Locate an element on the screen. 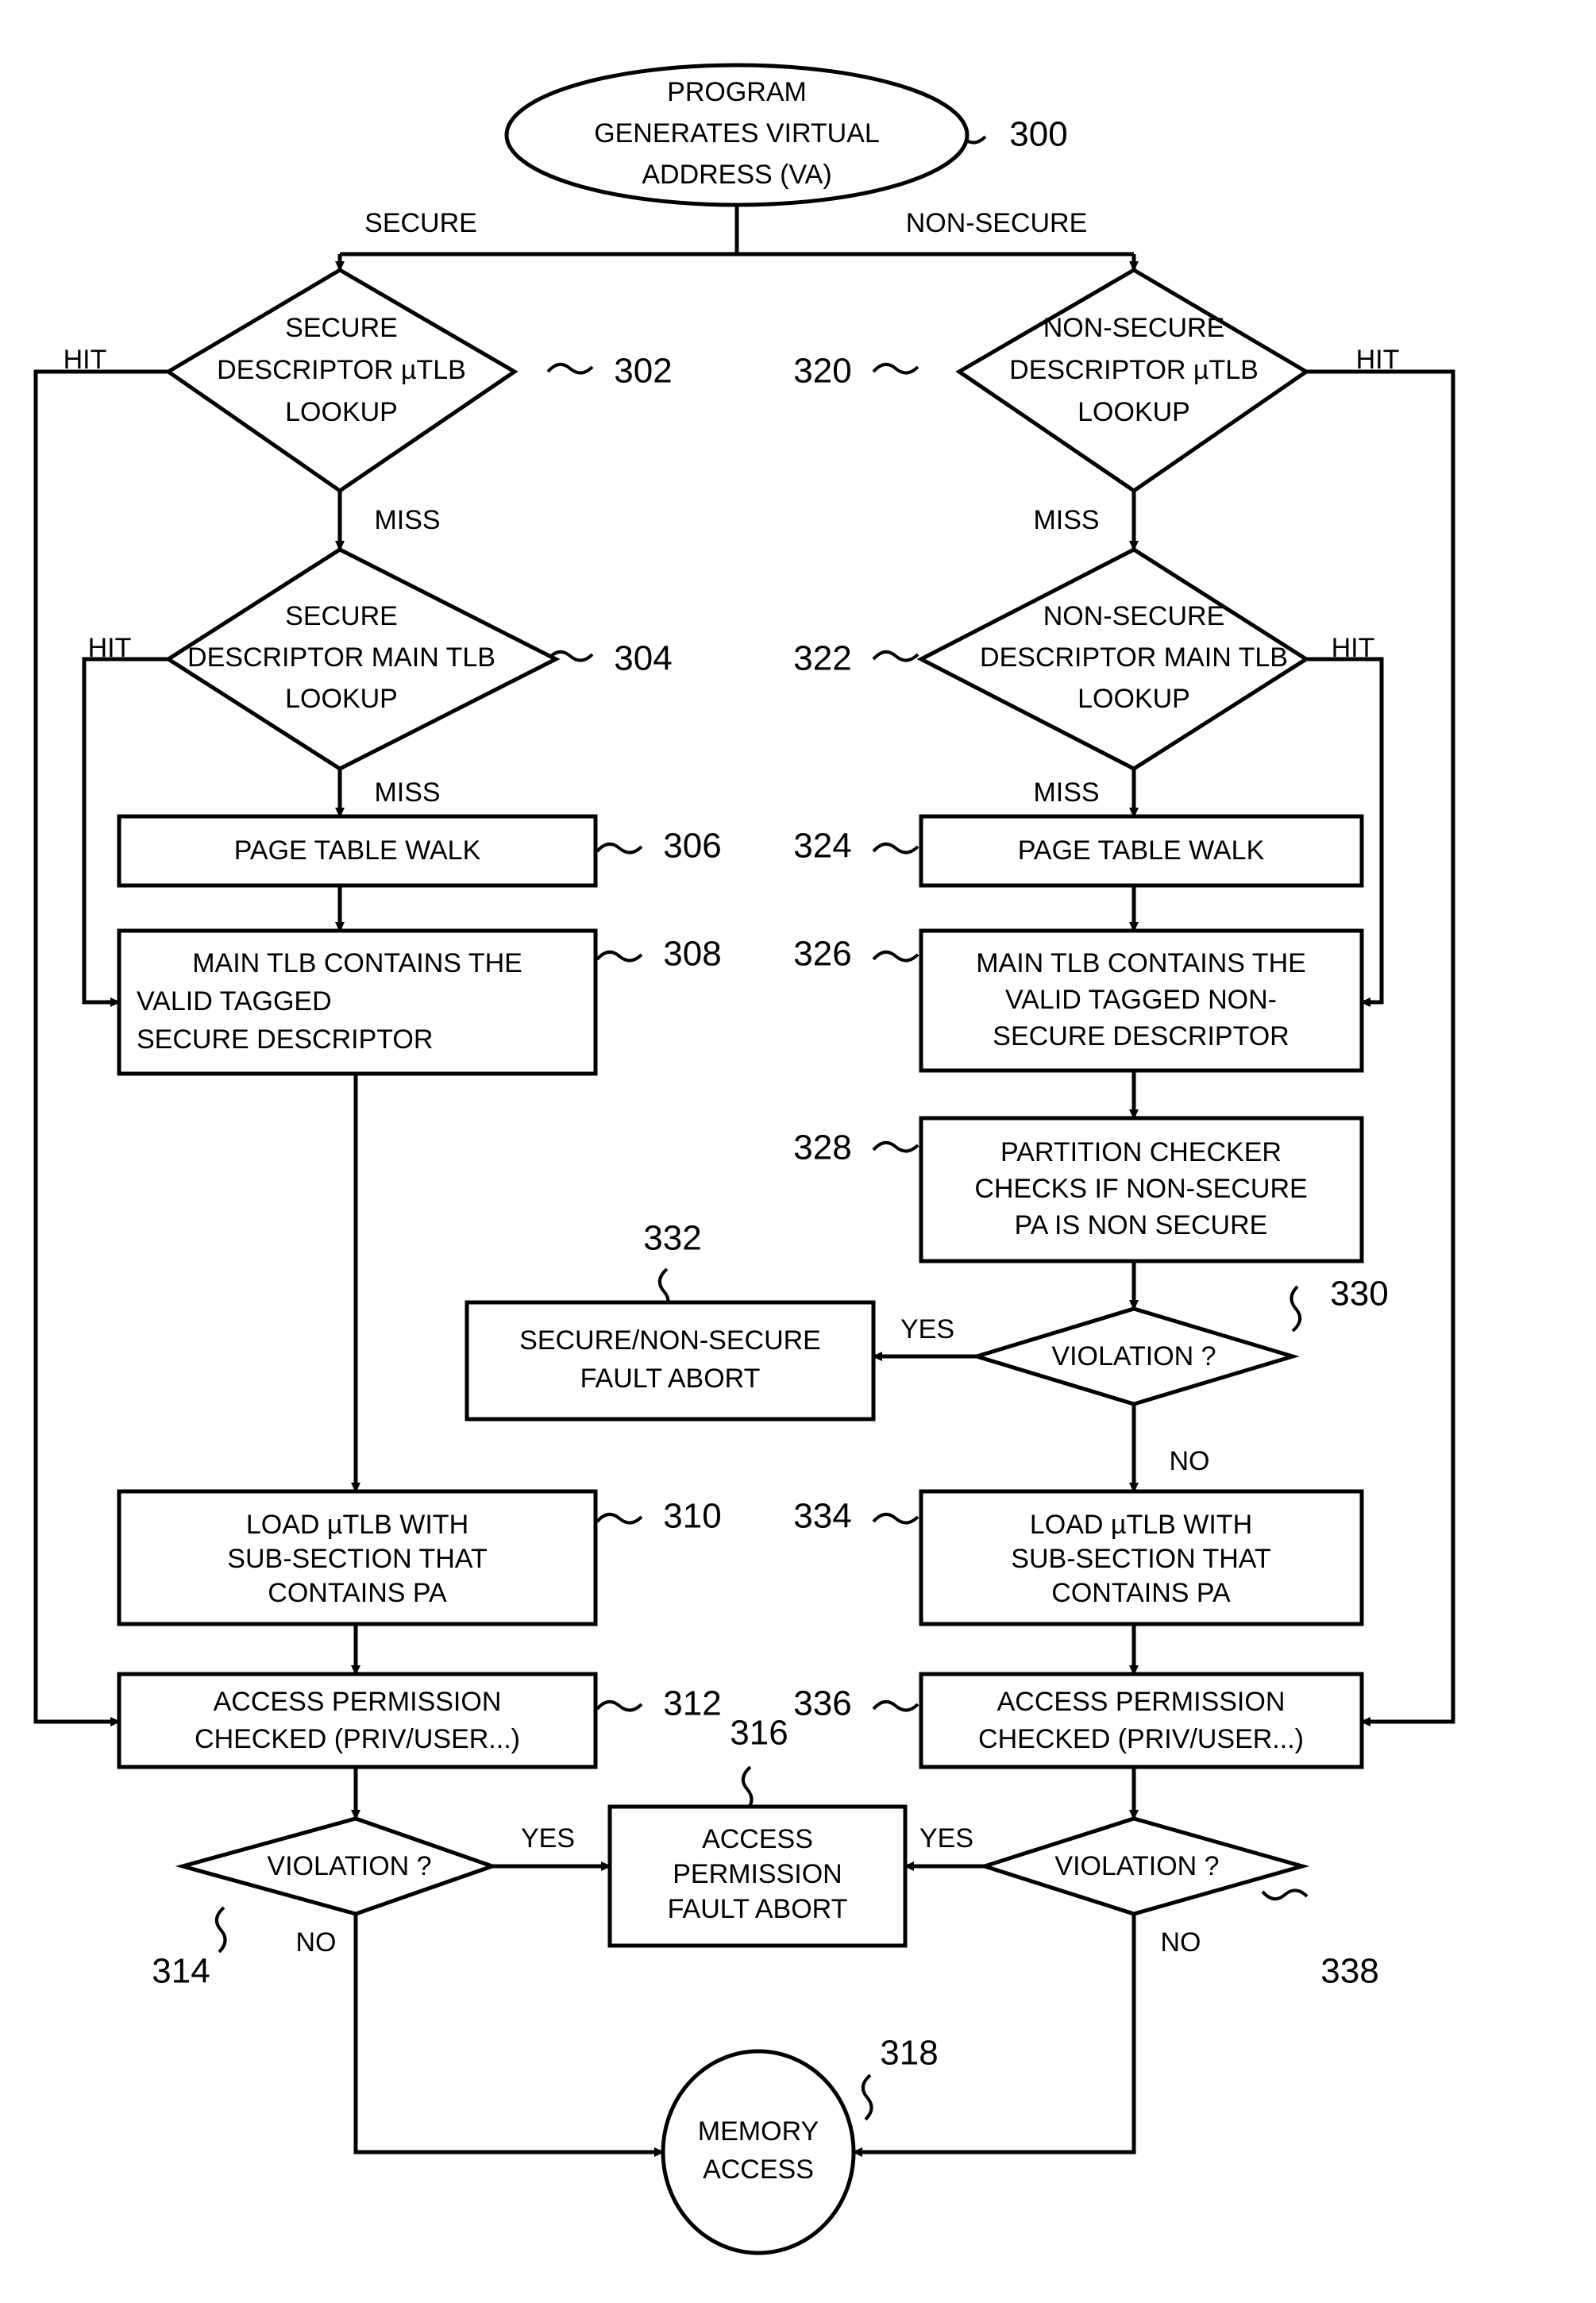 This screenshot has height=2303, width=1596. edge-label-hit-right-main: HIT is located at coordinates (1353, 648).